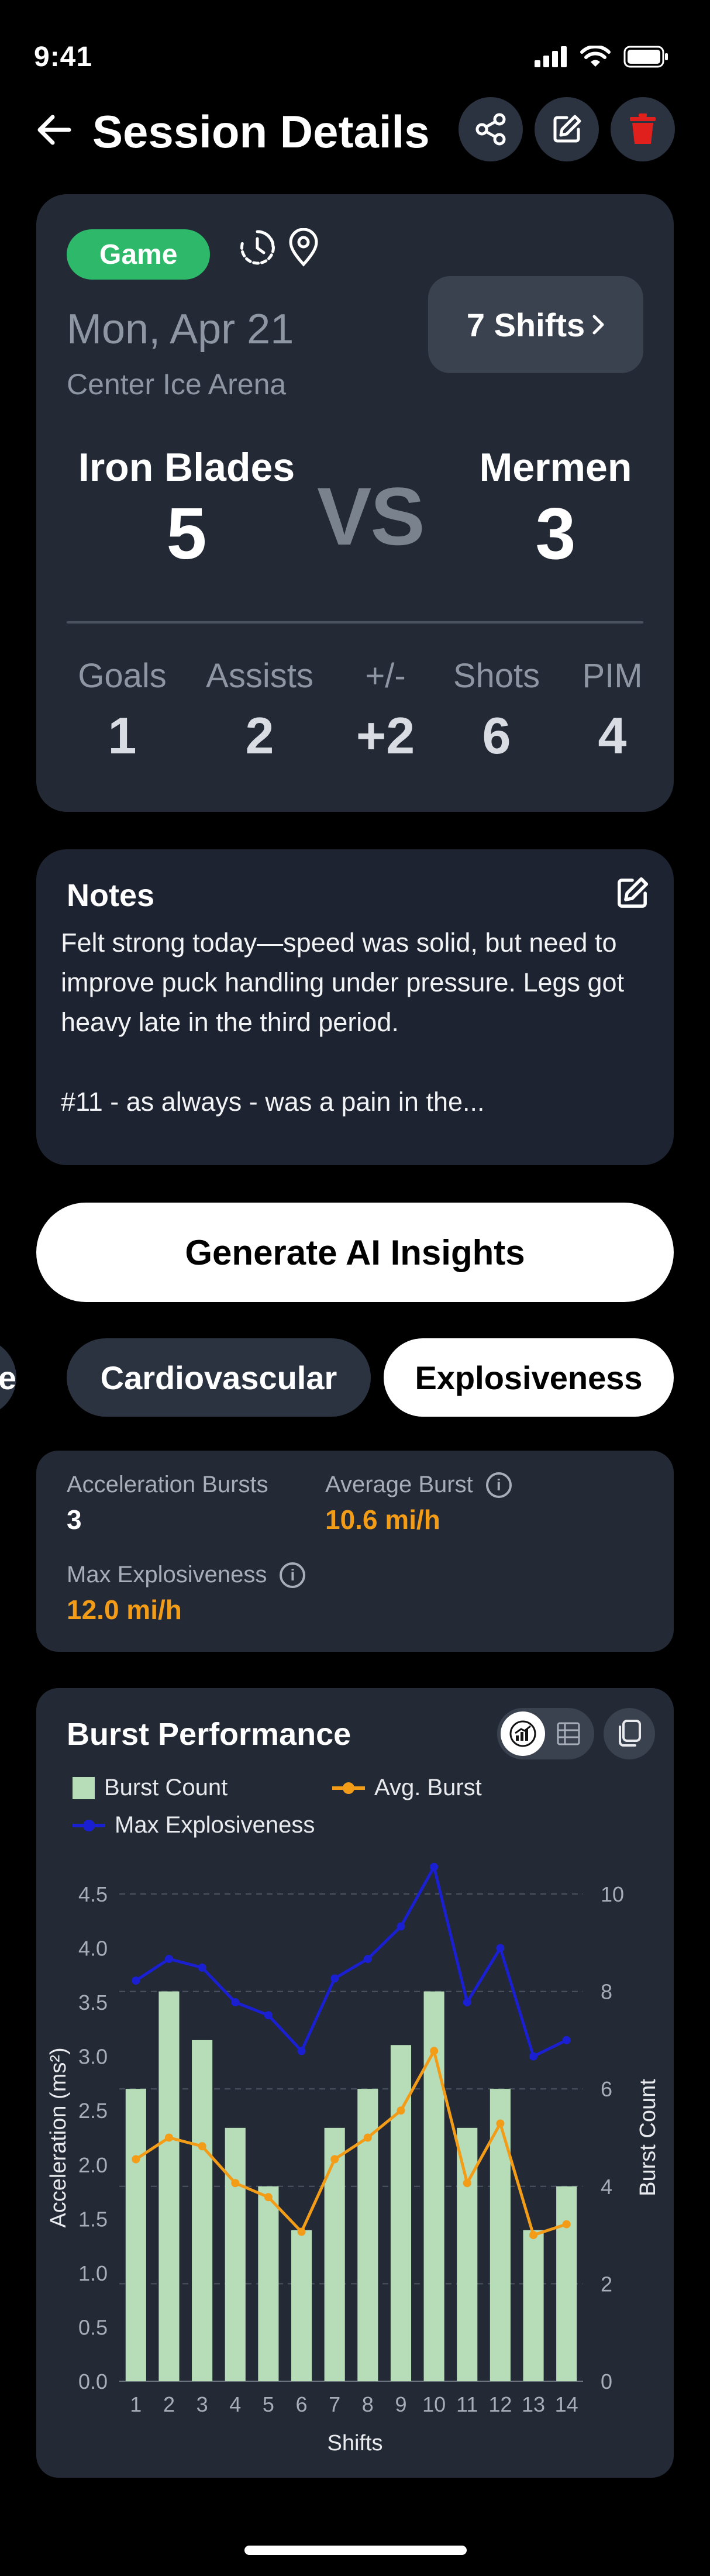 The width and height of the screenshot is (710, 2576). What do you see at coordinates (279, 247) in the screenshot?
I see `session-meta-icons` at bounding box center [279, 247].